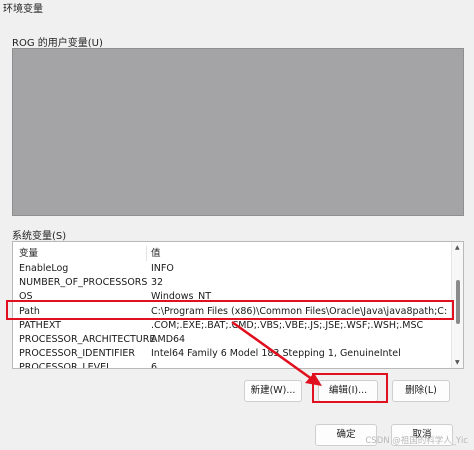 Image resolution: width=474 pixels, height=450 pixels. Describe the element at coordinates (237, 7) in the screenshot. I see `title-bar: 环境变量` at that location.